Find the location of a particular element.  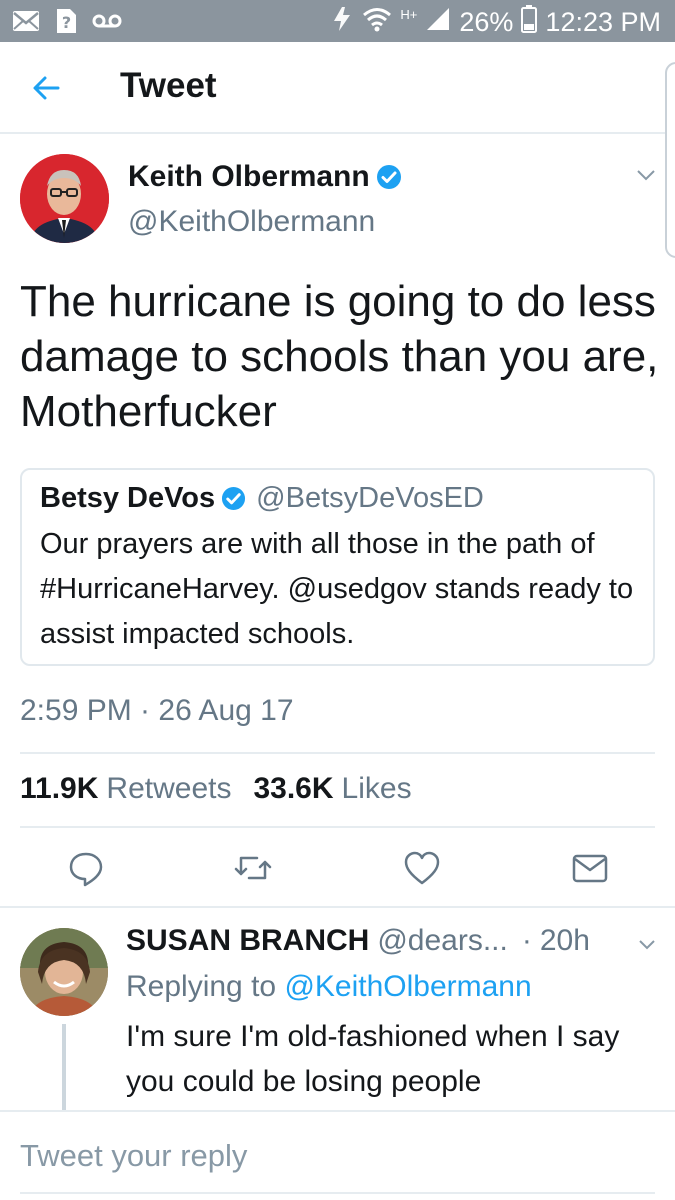

unknown-app-icon: ? is located at coordinates (66, 23).